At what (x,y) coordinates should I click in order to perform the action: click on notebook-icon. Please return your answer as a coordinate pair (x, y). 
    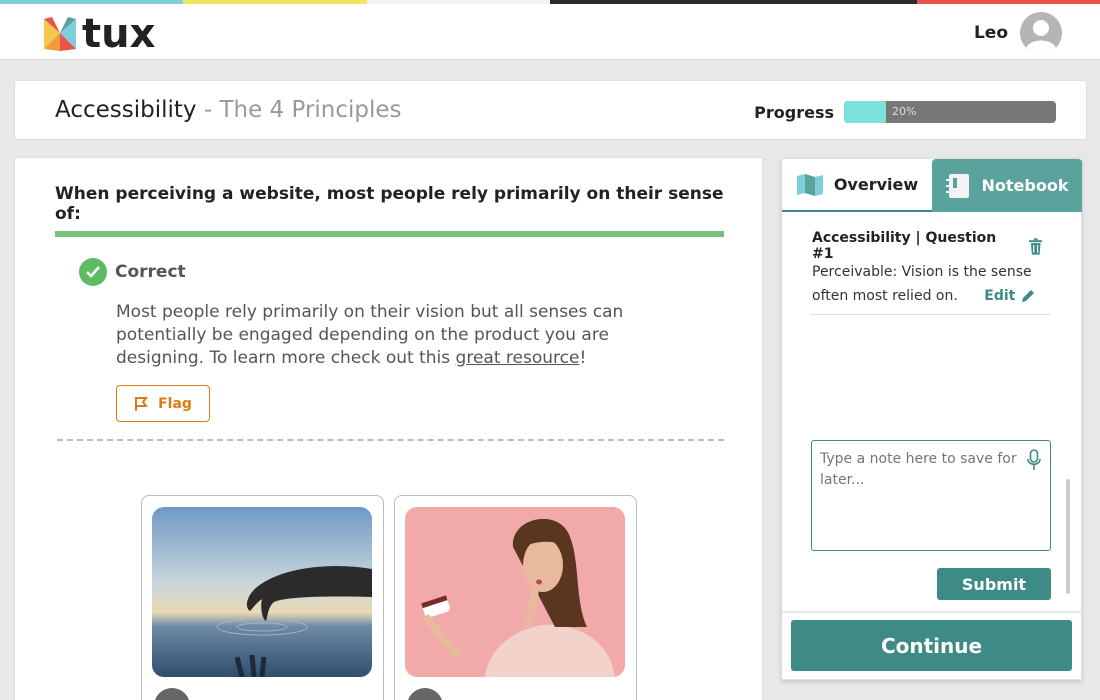
    Looking at the image, I should click on (957, 185).